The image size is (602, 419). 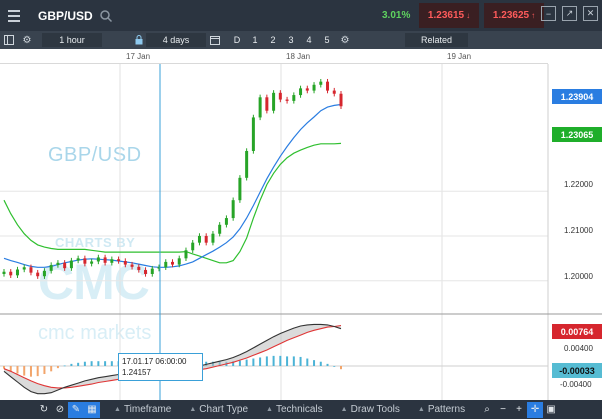 What do you see at coordinates (569, 13) in the screenshot?
I see `popout-icon: ↗` at bounding box center [569, 13].